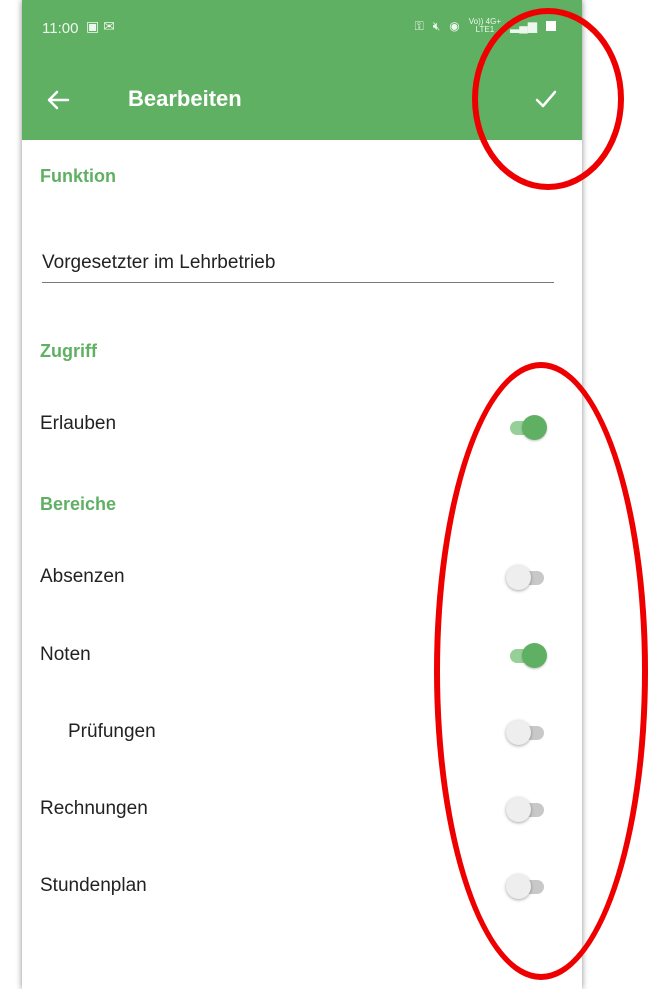 The height and width of the screenshot is (989, 649). What do you see at coordinates (111, 26) in the screenshot?
I see `mail-icon: ✉` at bounding box center [111, 26].